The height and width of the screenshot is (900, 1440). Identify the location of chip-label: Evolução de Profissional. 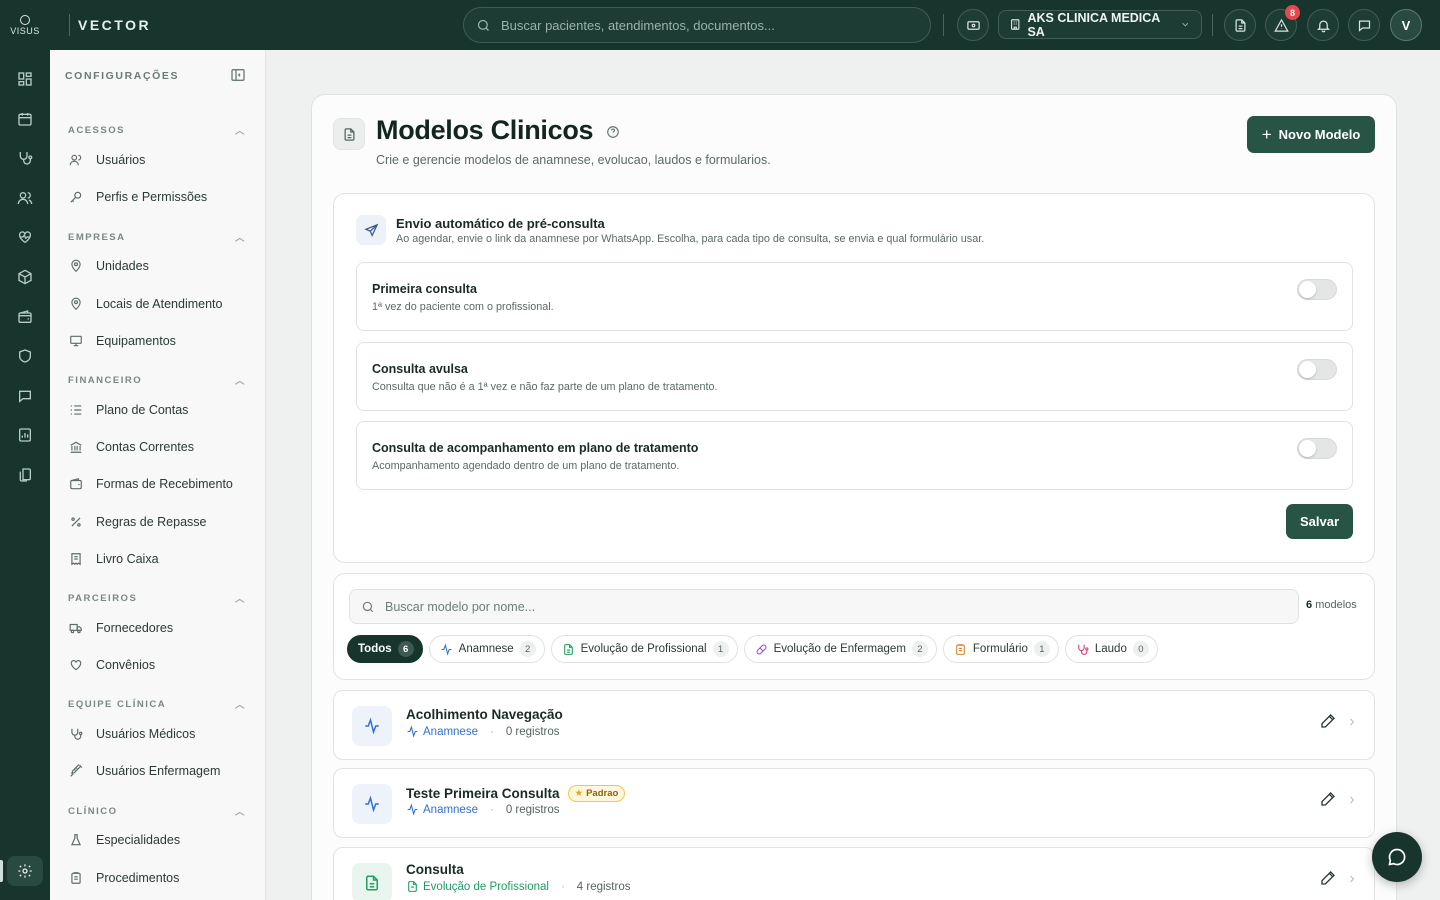
(643, 649).